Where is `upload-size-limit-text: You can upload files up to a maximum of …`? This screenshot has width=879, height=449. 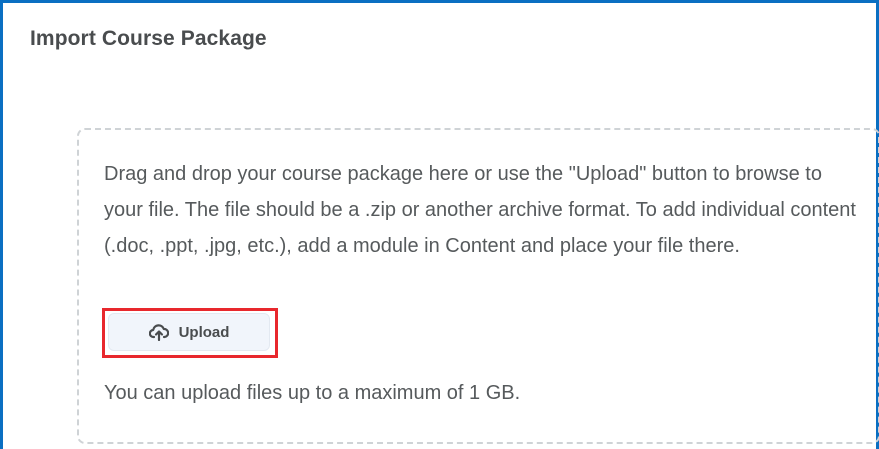 upload-size-limit-text: You can upload files up to a maximum of … is located at coordinates (312, 393).